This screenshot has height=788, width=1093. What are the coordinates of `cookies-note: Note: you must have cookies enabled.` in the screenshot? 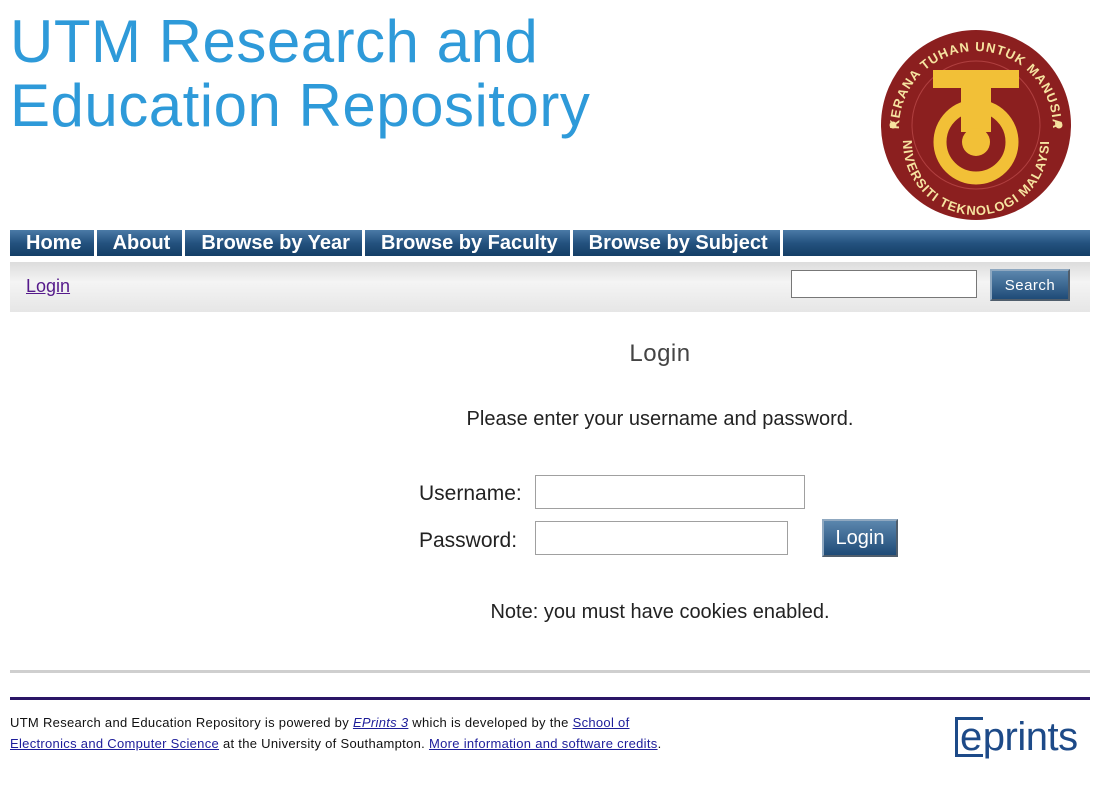 It's located at (660, 612).